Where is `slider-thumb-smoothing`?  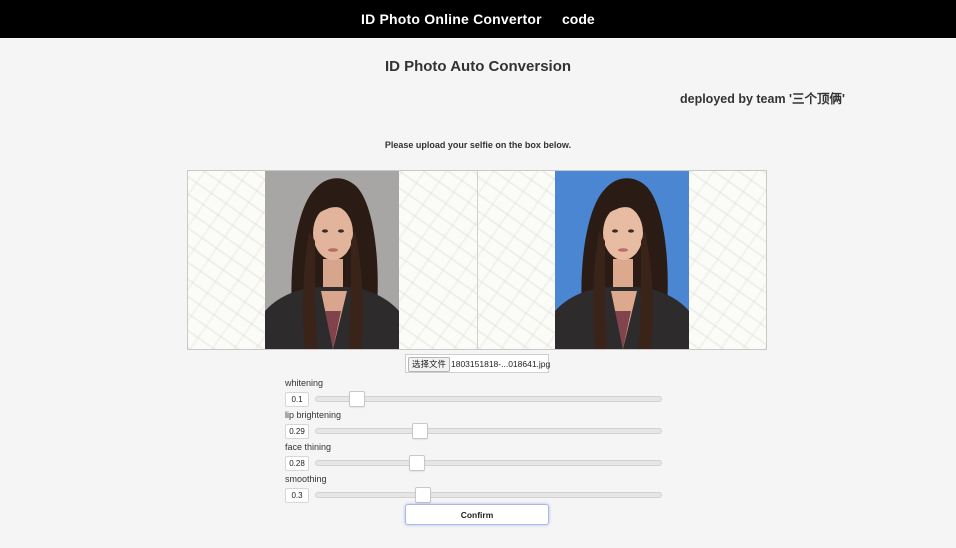 slider-thumb-smoothing is located at coordinates (423, 495).